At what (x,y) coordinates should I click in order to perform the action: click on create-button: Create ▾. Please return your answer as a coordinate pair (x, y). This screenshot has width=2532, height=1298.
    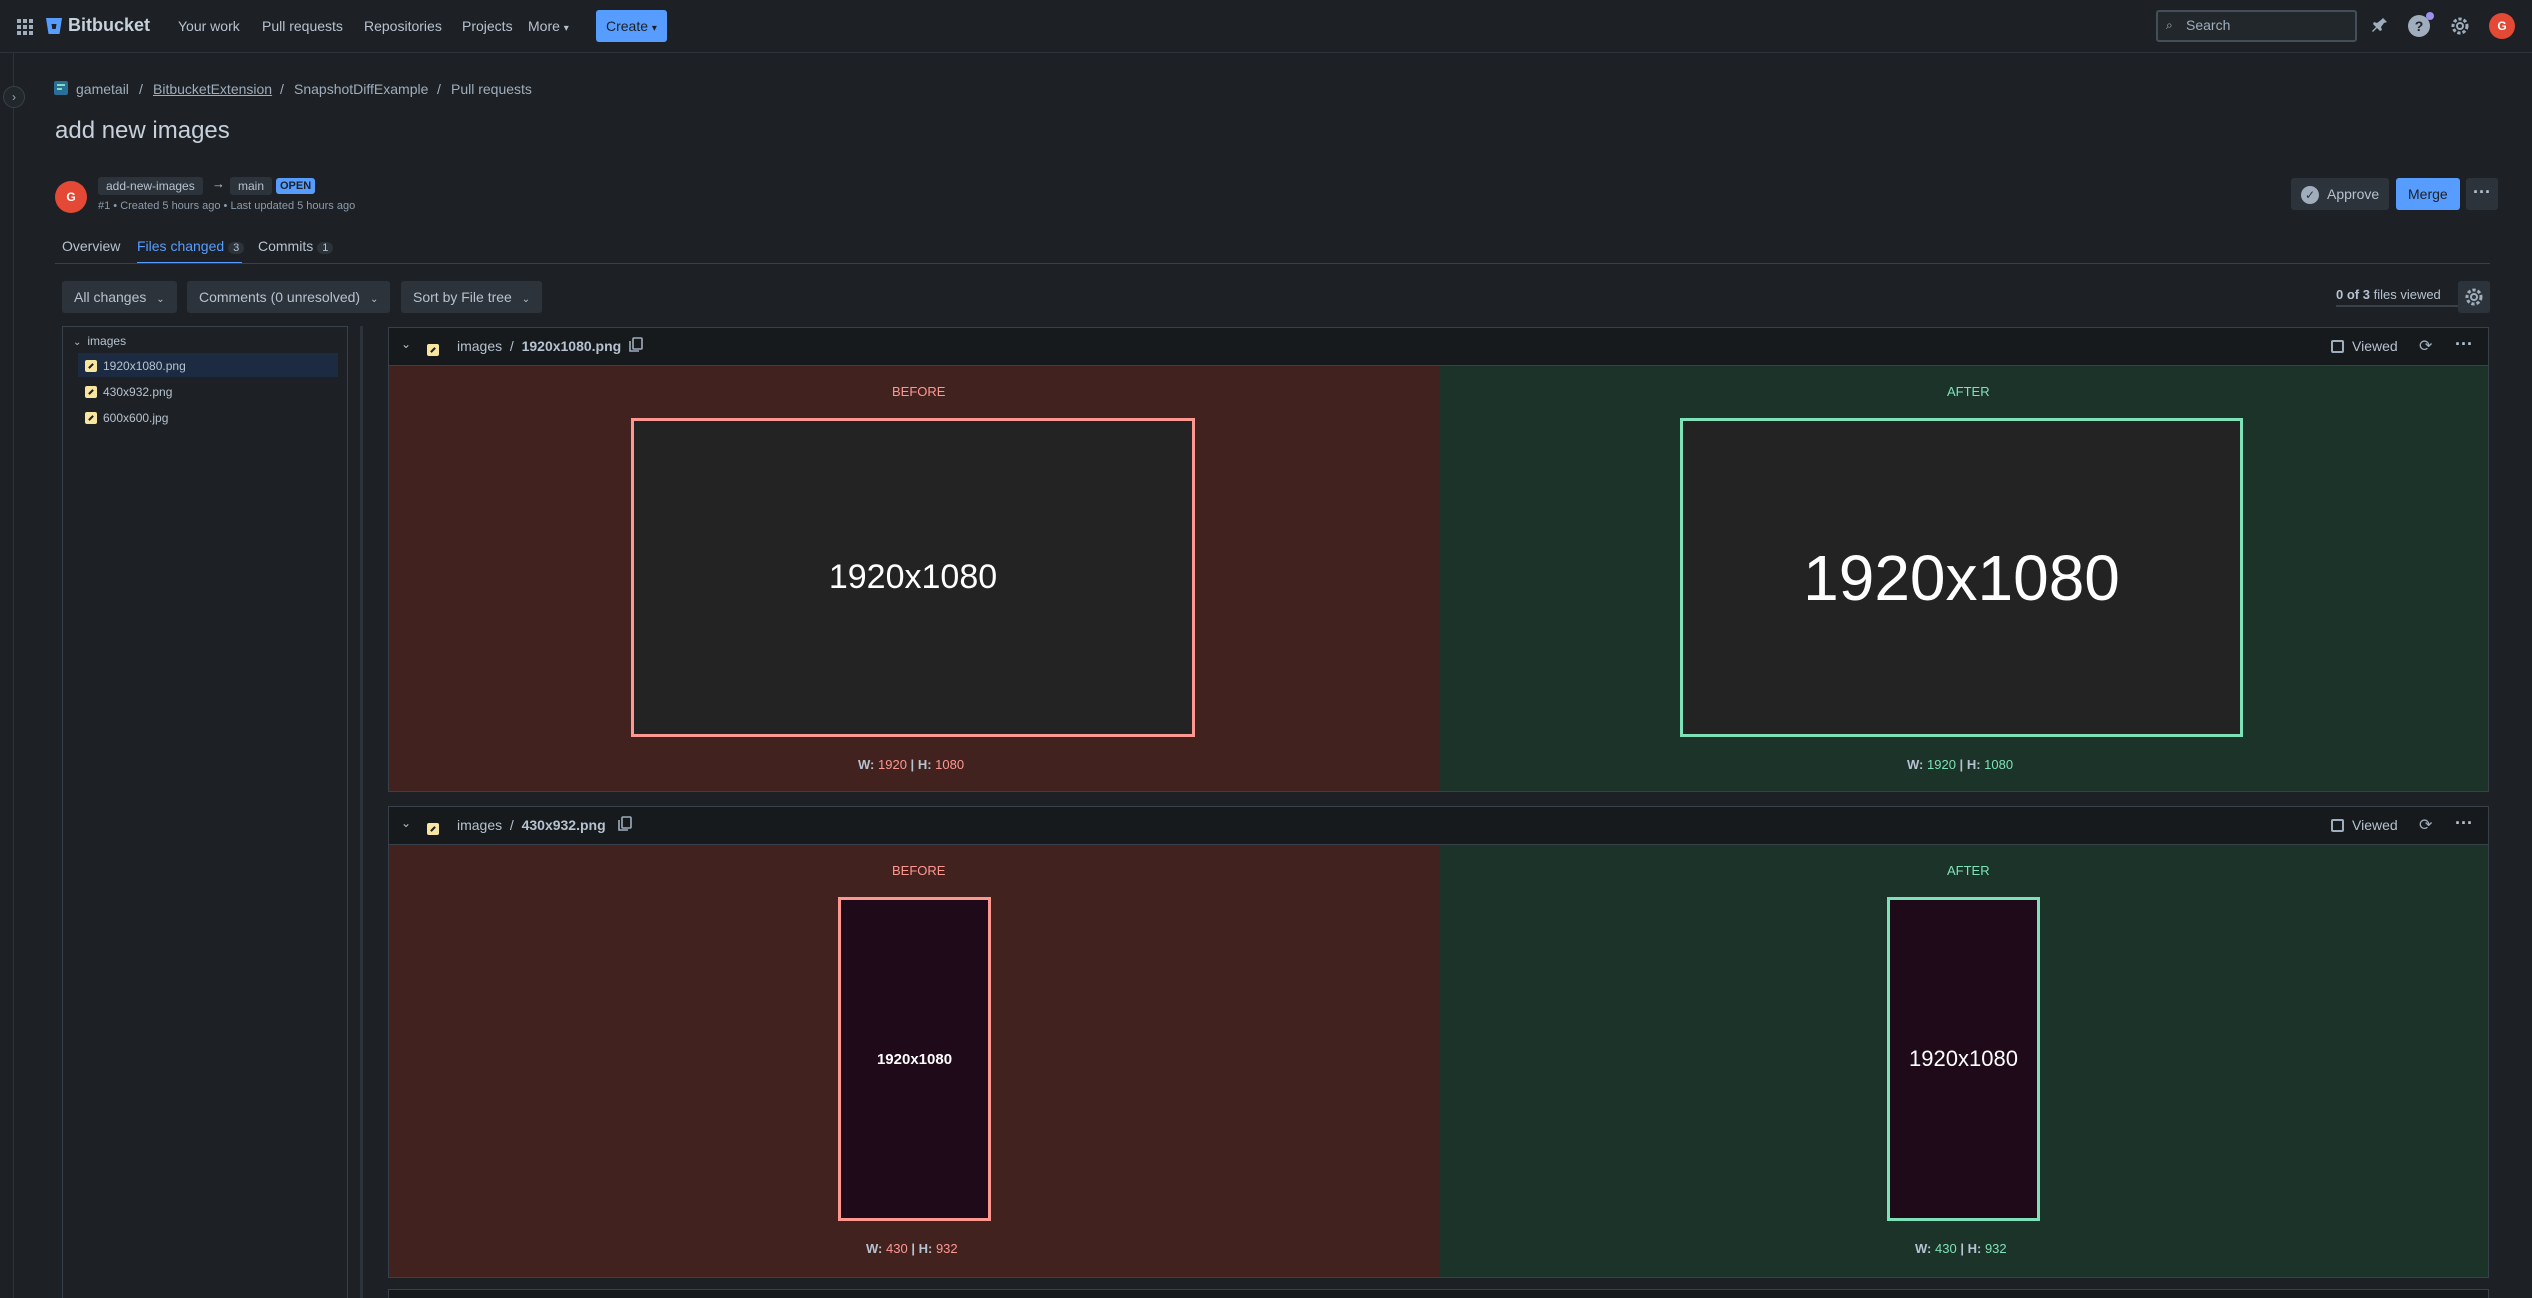
    Looking at the image, I should click on (631, 26).